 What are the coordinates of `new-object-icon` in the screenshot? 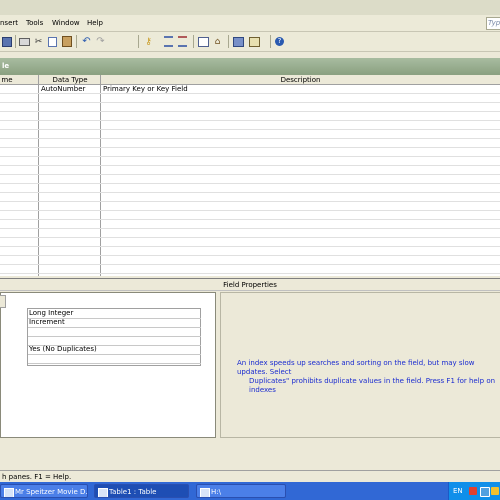 It's located at (254, 41).